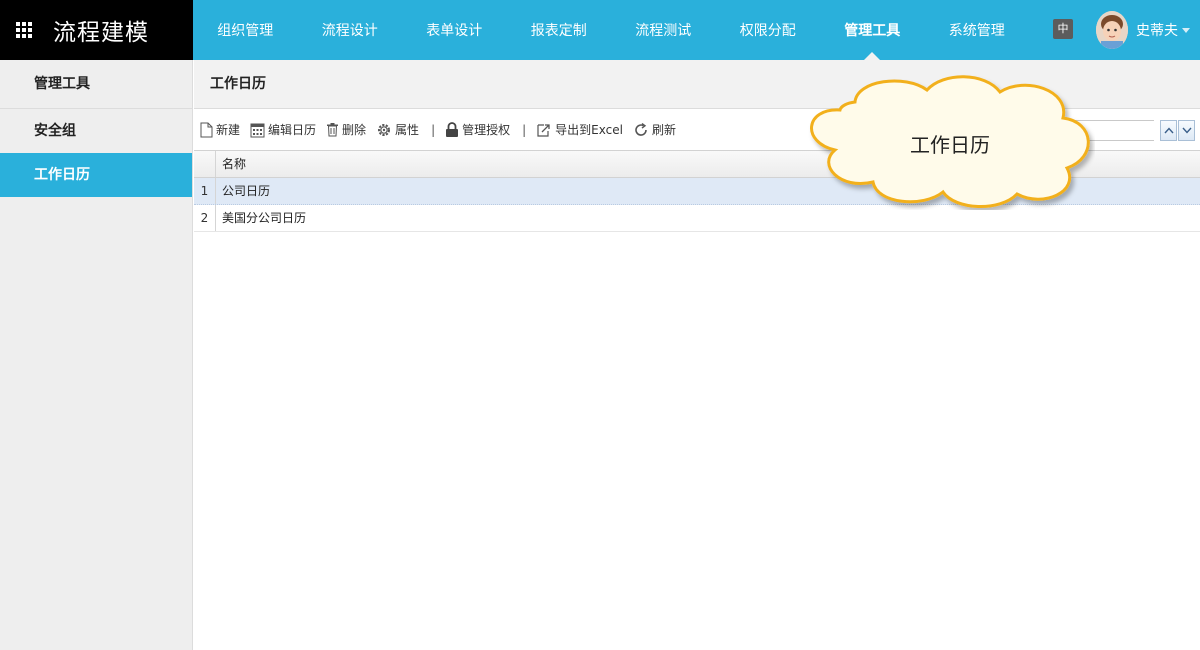  I want to click on edit-calendar-label: 编辑日历, so click(292, 130).